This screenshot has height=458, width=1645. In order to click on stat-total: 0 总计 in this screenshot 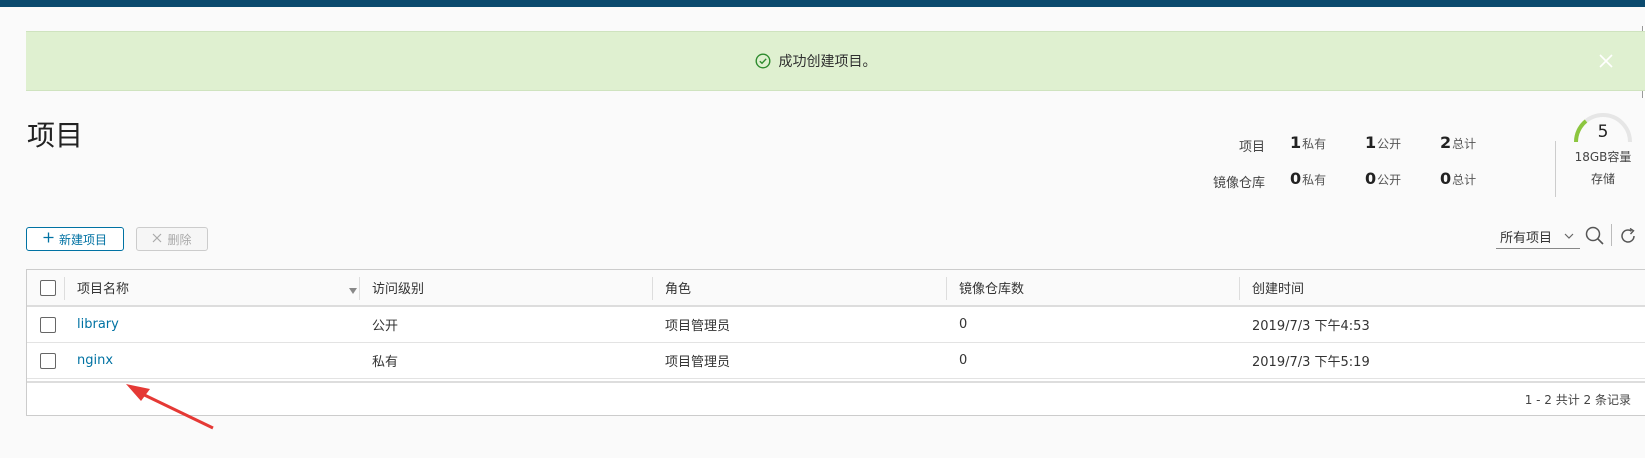, I will do `click(1458, 178)`.